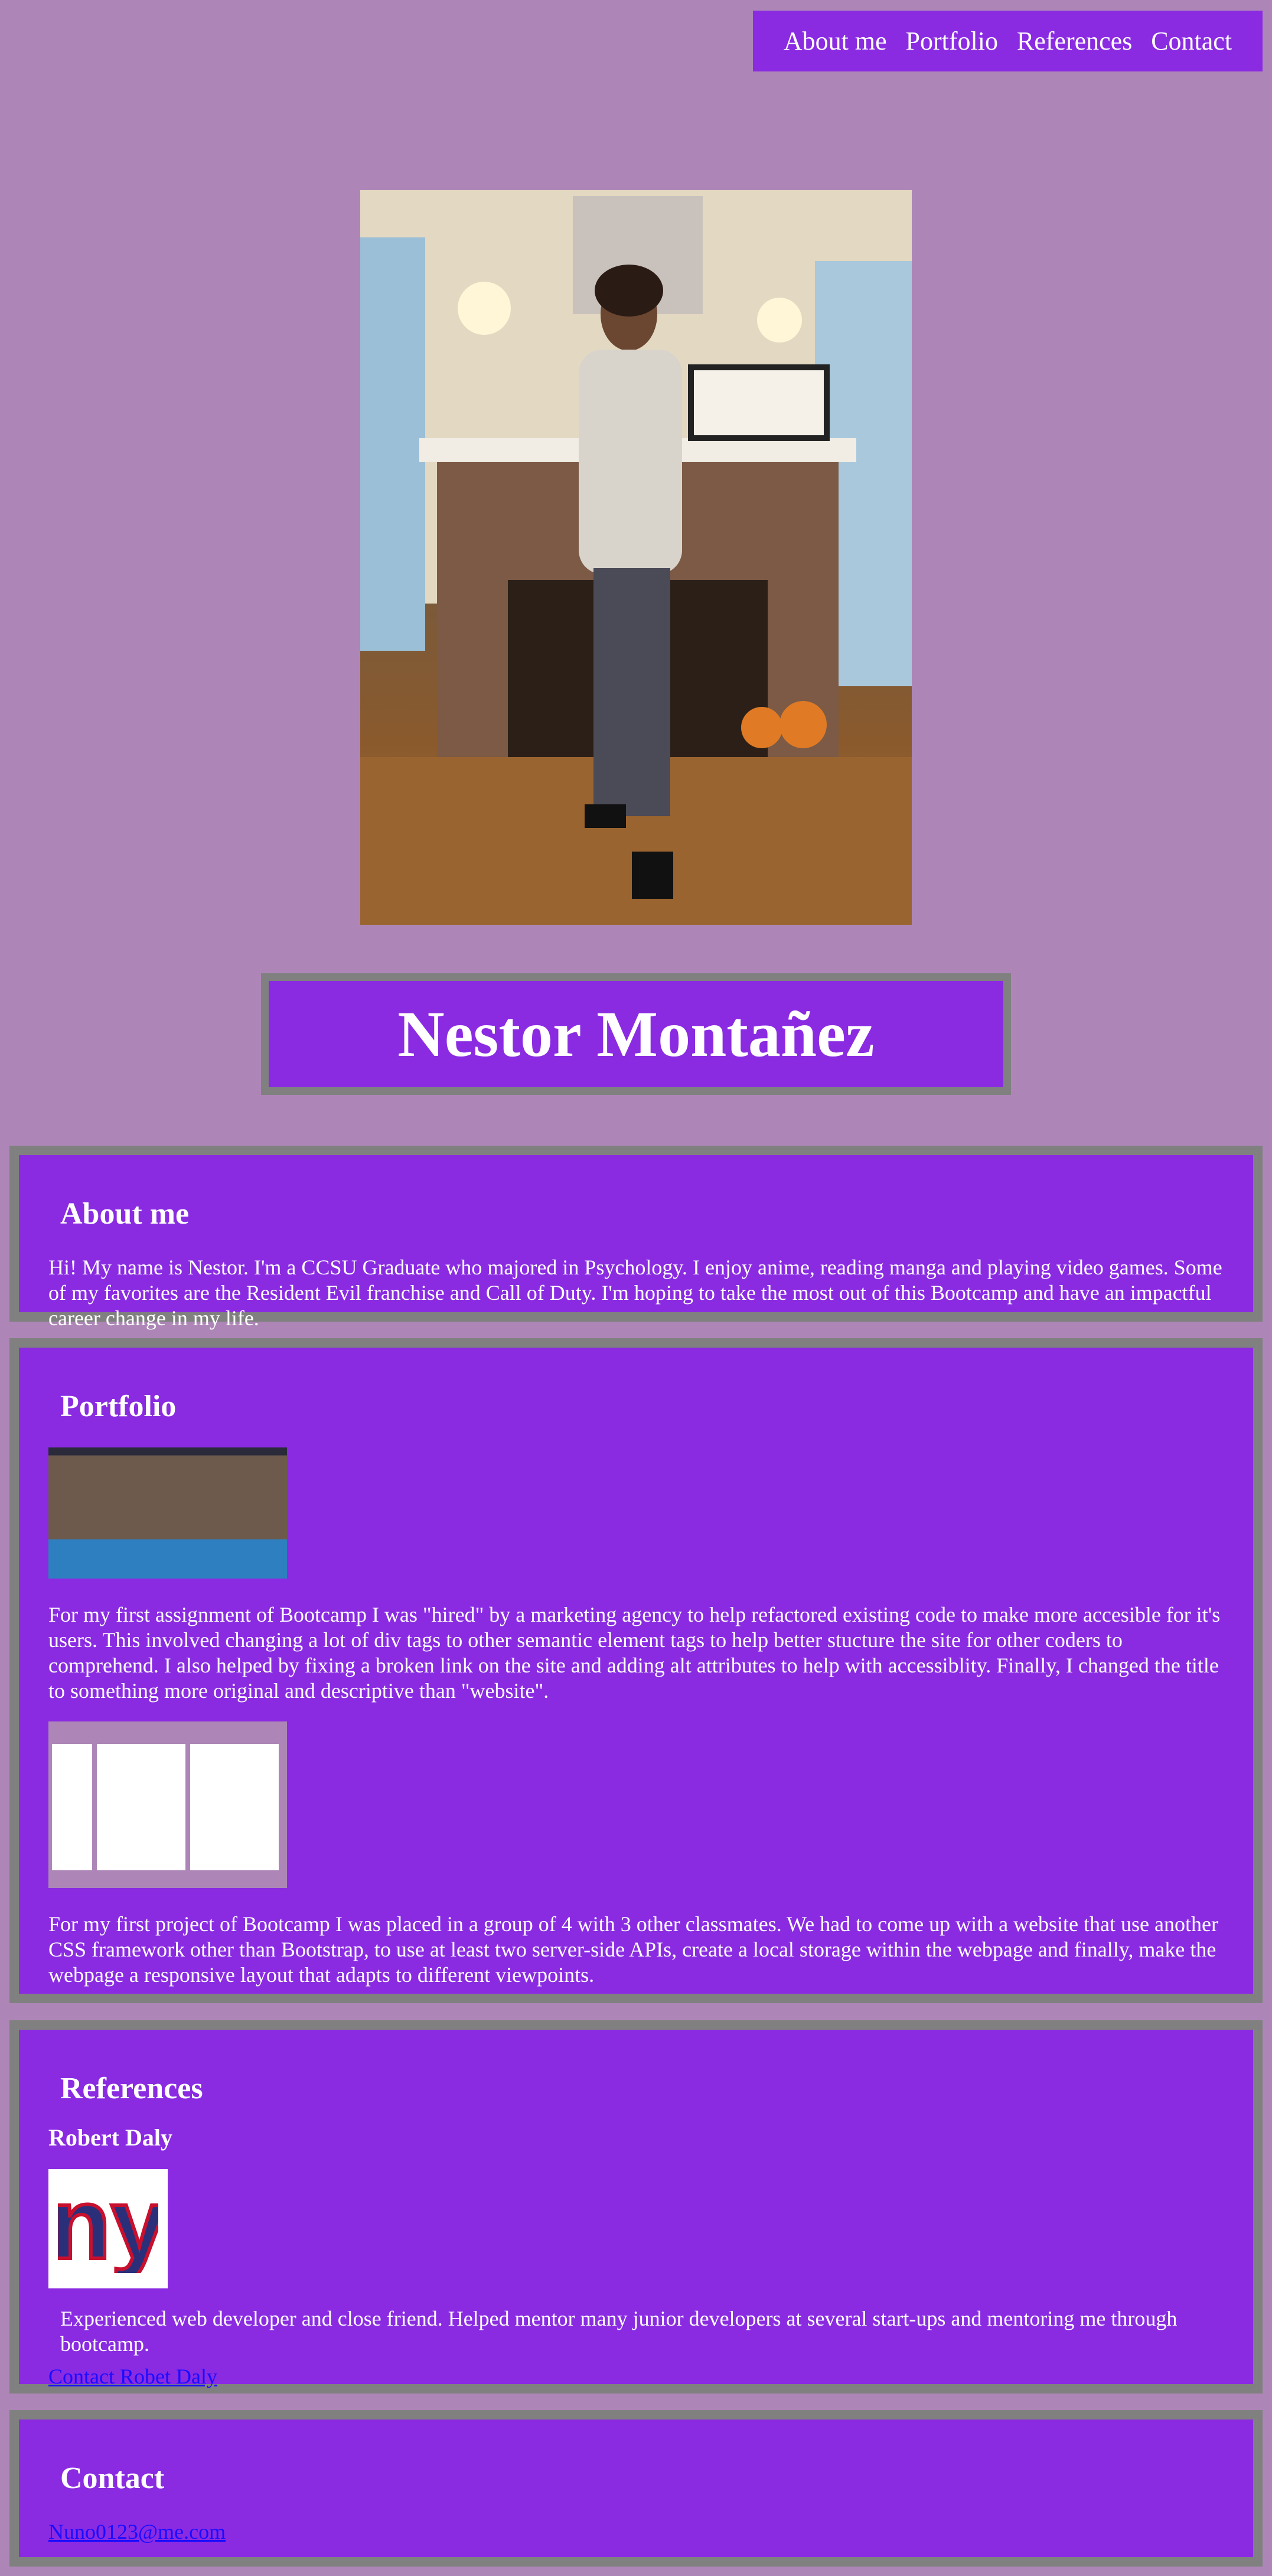 The height and width of the screenshot is (2576, 1272). I want to click on contact-reference-link: Contact Robet Daly, so click(132, 2377).